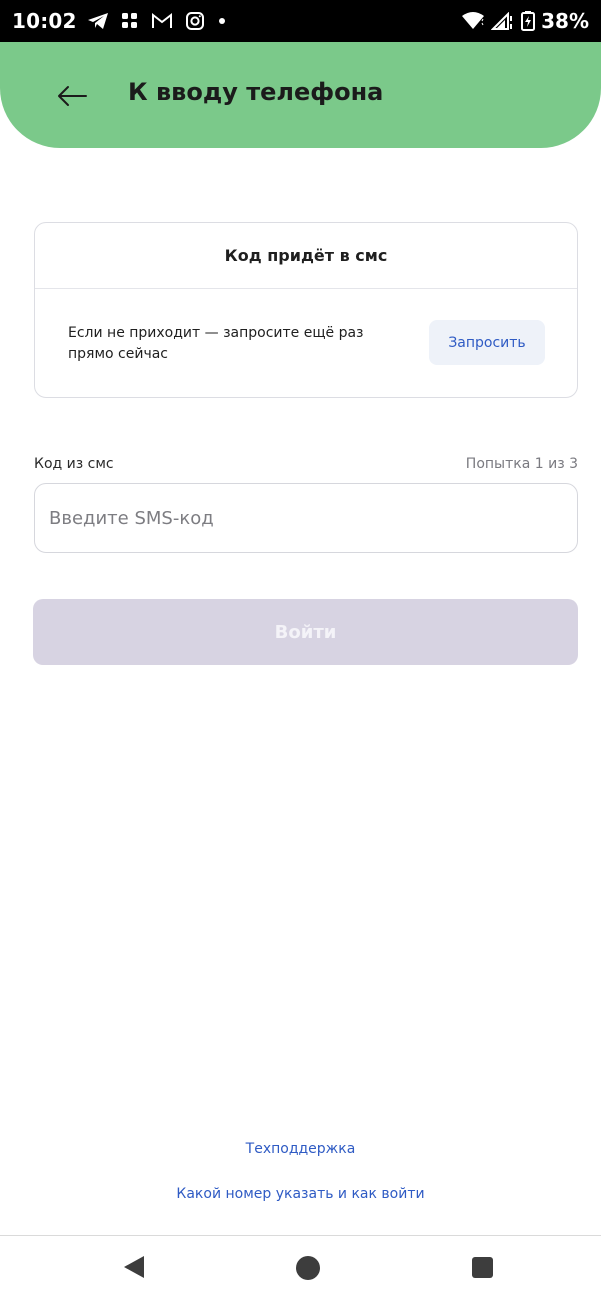 This screenshot has height=1301, width=601. Describe the element at coordinates (97, 21) in the screenshot. I see `telegram-icon` at that location.